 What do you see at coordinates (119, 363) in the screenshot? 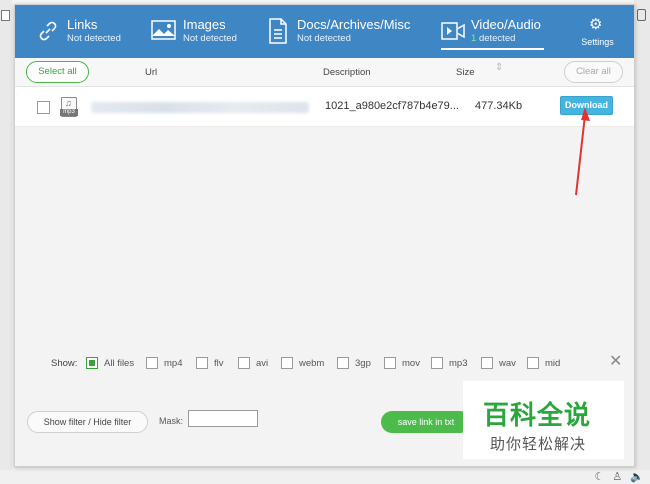
I see `filter-label: All files` at bounding box center [119, 363].